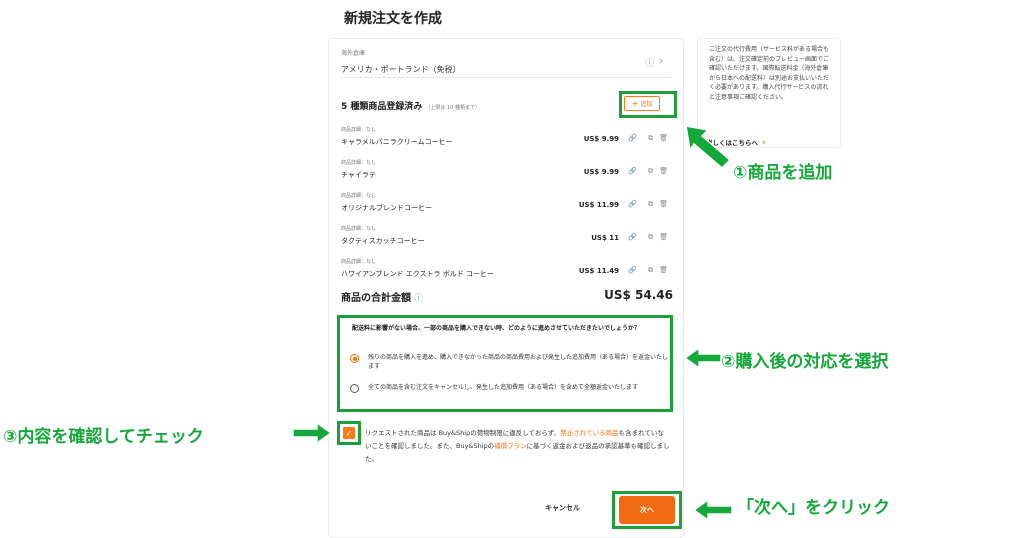 The image size is (1024, 538). What do you see at coordinates (605, 238) in the screenshot?
I see `product-price: US$ 11` at bounding box center [605, 238].